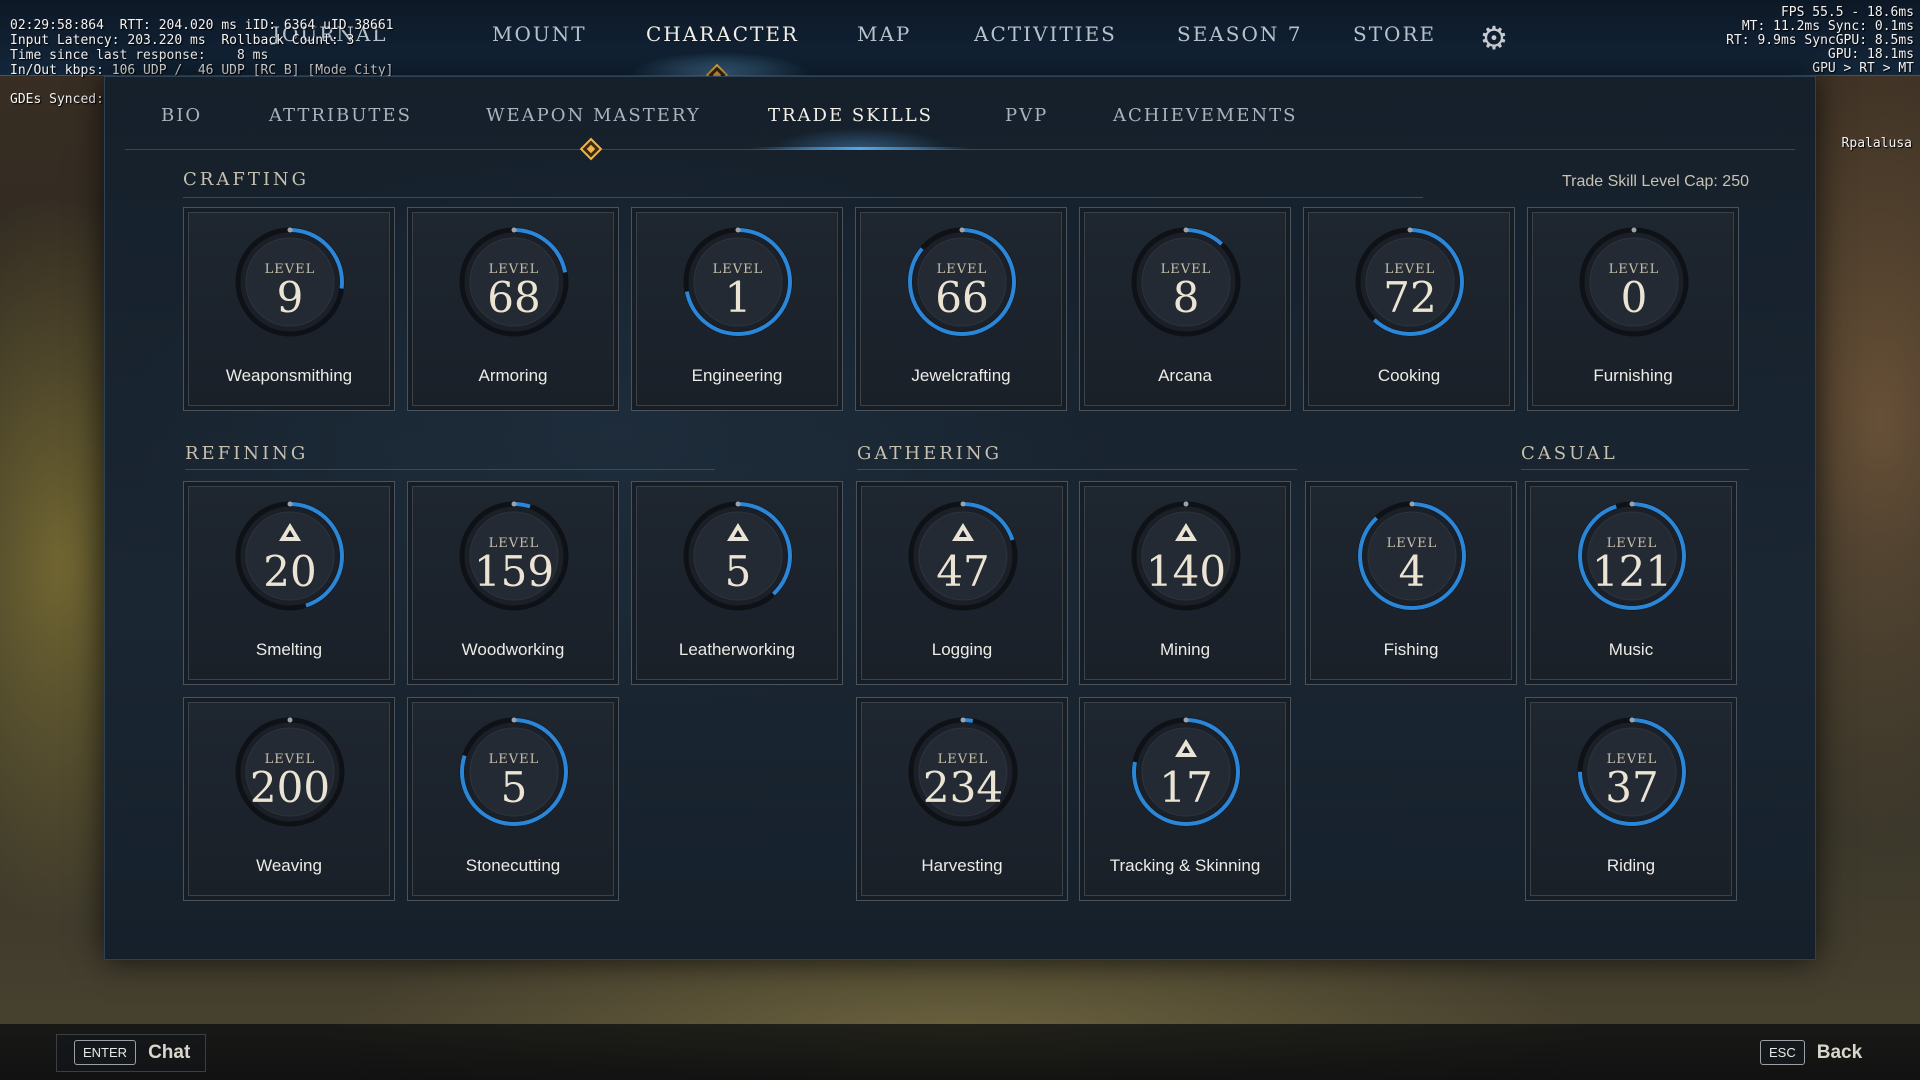 The width and height of the screenshot is (1920, 1080). What do you see at coordinates (181, 115) in the screenshot?
I see `tab-bio: Bio` at bounding box center [181, 115].